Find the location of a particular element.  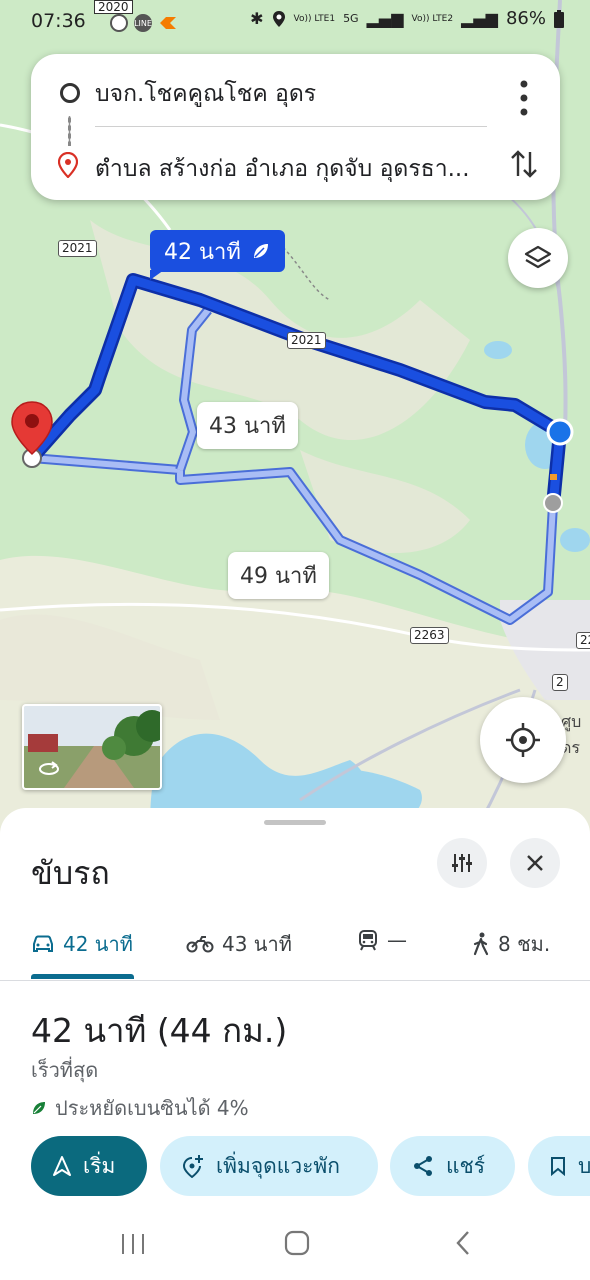

tab-drive: 42 นาที is located at coordinates (82, 944).